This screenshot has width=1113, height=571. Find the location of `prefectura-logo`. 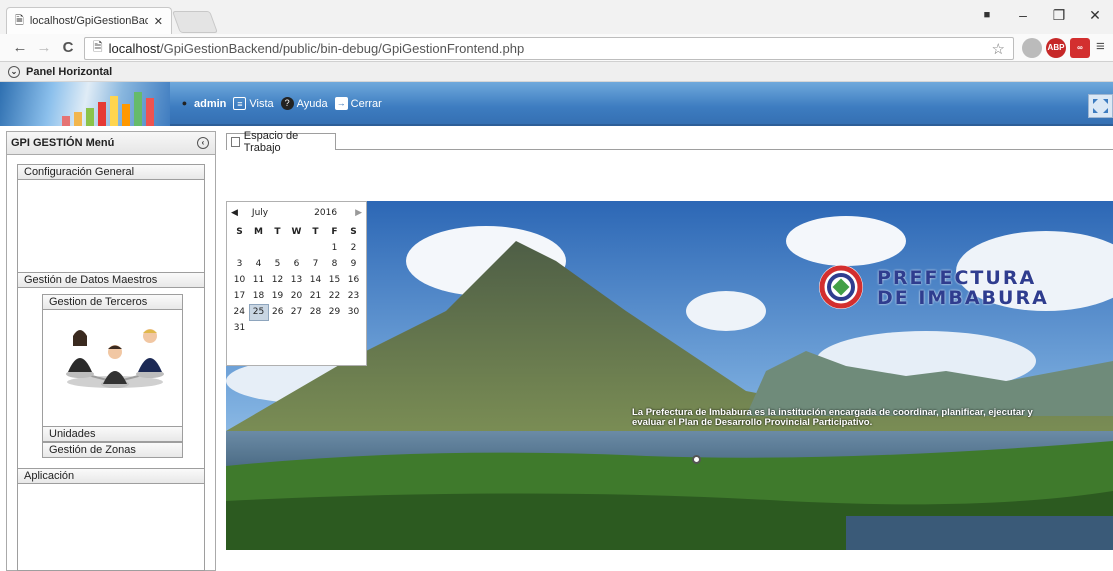

prefectura-logo is located at coordinates (841, 287).